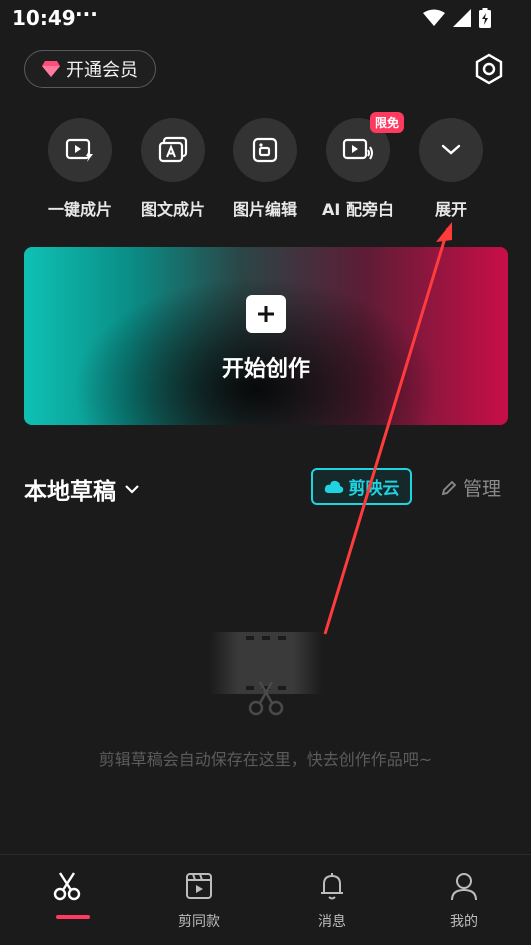 The height and width of the screenshot is (945, 531). What do you see at coordinates (333, 486) in the screenshot?
I see `cloud-icon` at bounding box center [333, 486].